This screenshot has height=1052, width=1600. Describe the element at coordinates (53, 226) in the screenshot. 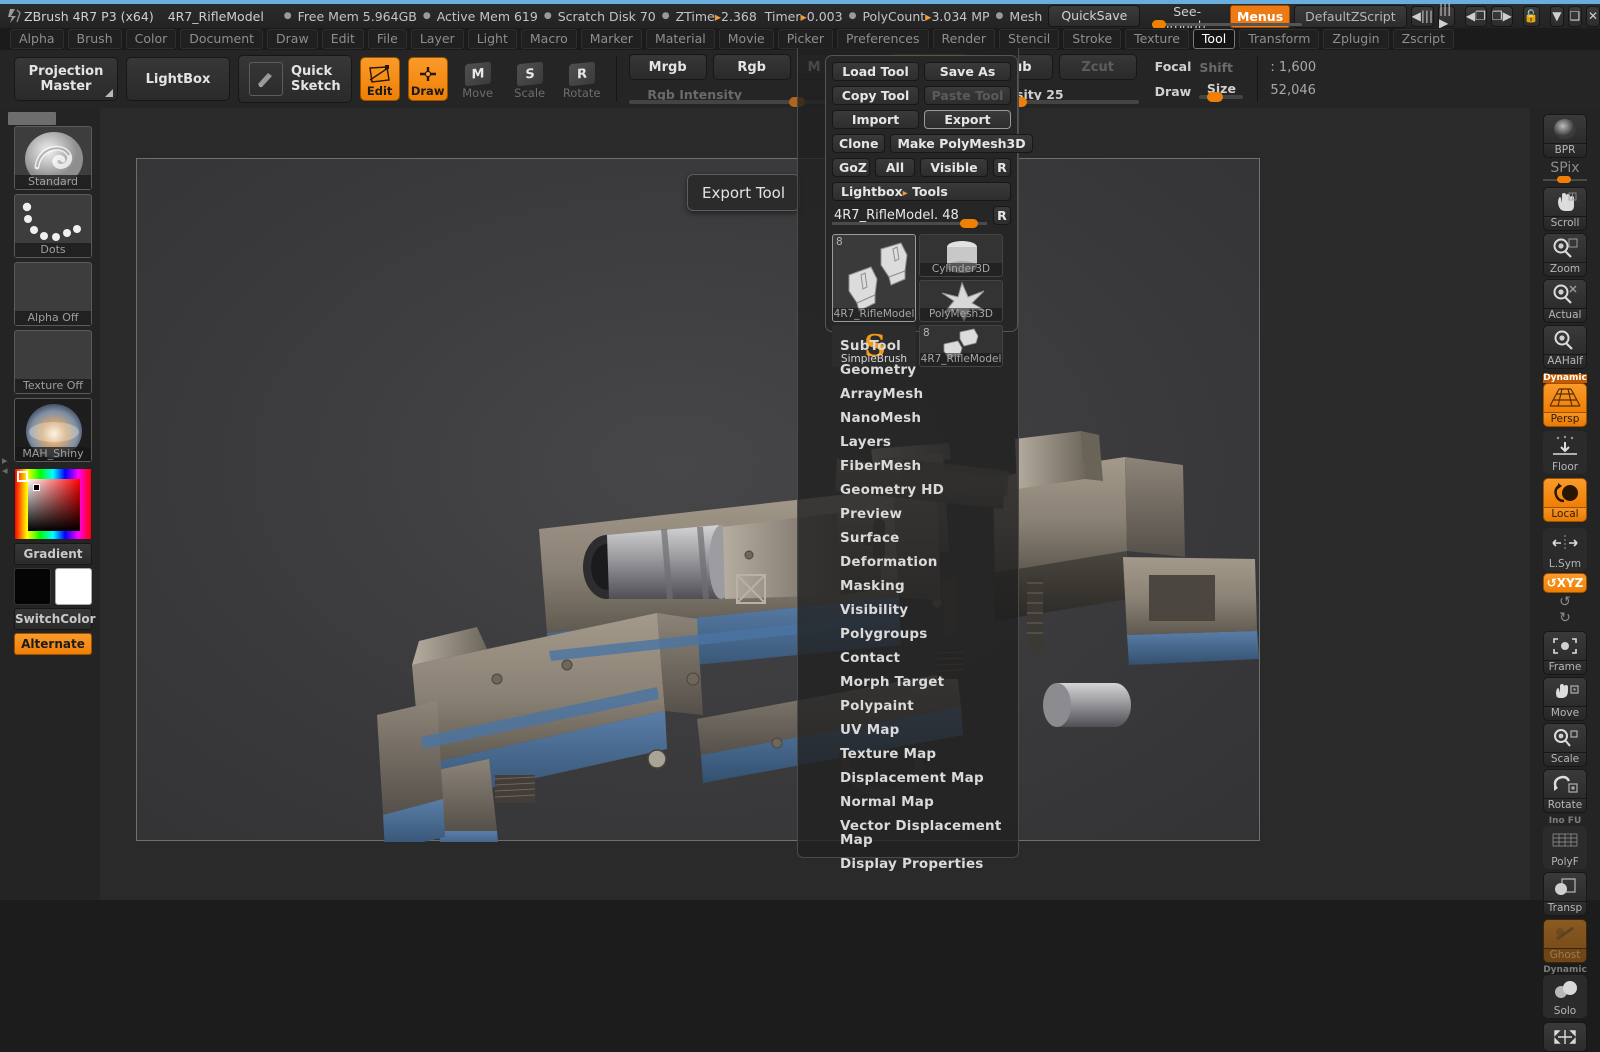

I see `stroke-palette-item: Dots` at that location.